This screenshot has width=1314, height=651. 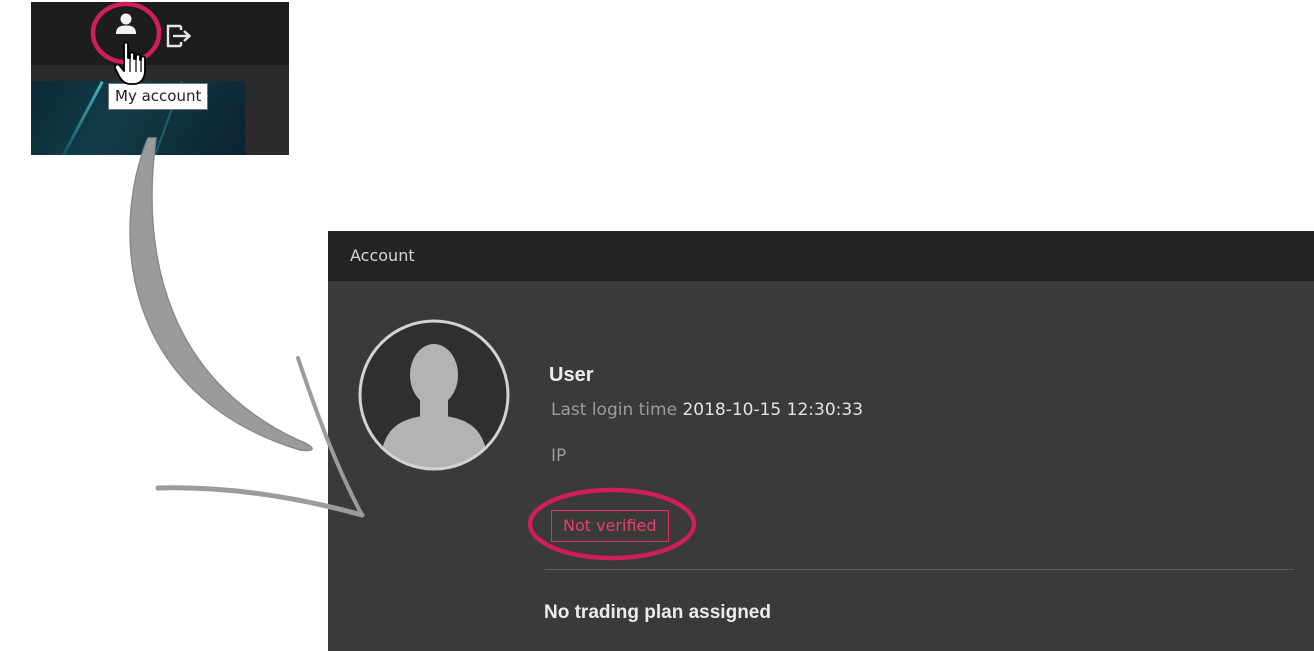 What do you see at coordinates (126, 23) in the screenshot?
I see `user-icon` at bounding box center [126, 23].